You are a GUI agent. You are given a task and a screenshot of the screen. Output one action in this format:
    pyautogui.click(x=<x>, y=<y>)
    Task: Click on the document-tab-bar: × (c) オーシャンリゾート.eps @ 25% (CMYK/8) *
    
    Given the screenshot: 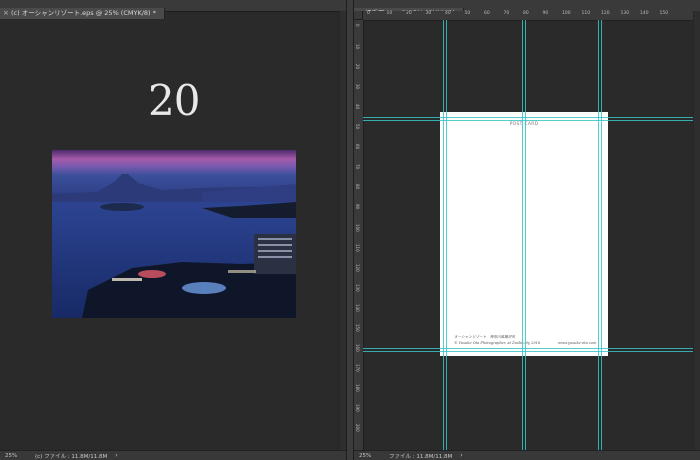 What is the action you would take?
    pyautogui.click(x=173, y=9)
    